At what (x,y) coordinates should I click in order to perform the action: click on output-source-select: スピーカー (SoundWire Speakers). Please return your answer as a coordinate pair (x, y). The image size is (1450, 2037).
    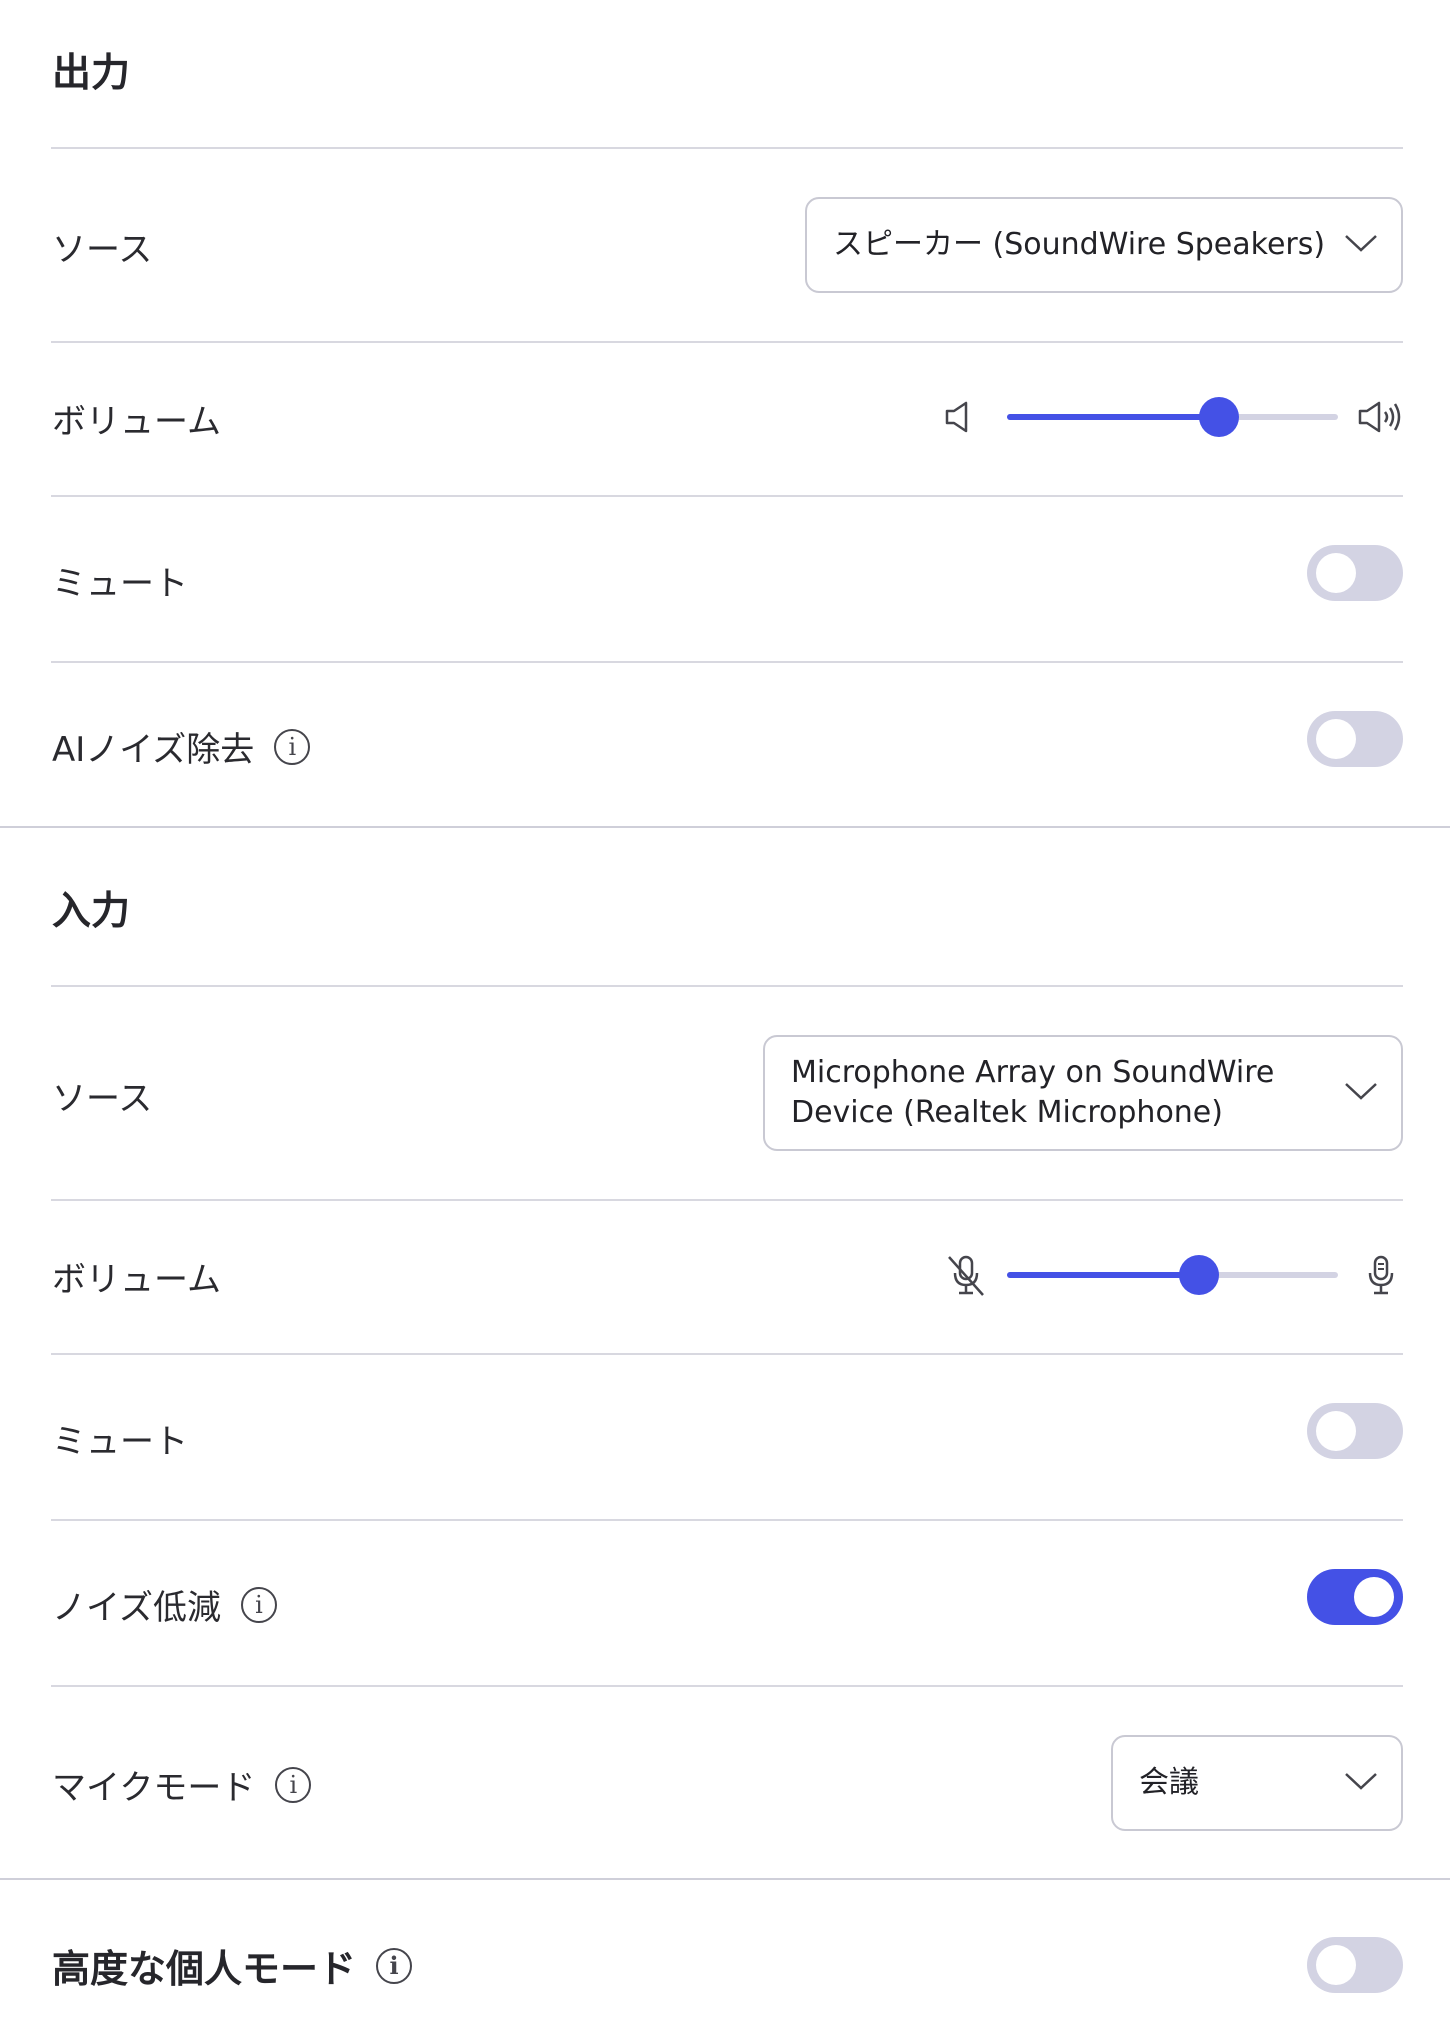
    Looking at the image, I should click on (1104, 245).